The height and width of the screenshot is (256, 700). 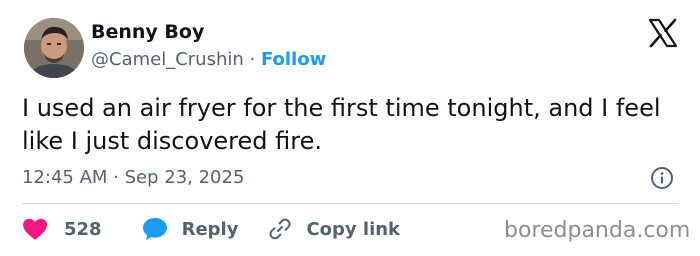 I want to click on tweet-timestamp: 12:45 AM · Sep 23, 2025, so click(x=133, y=177).